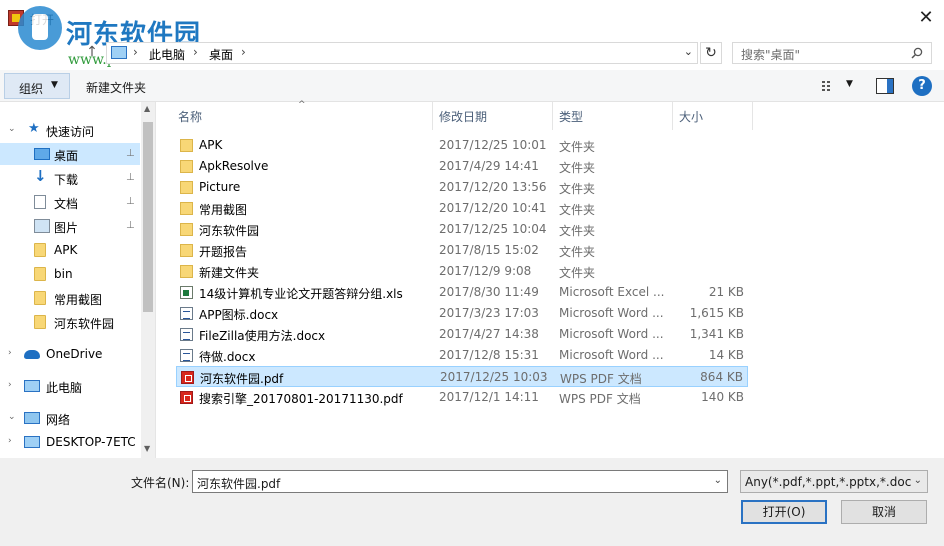 The image size is (944, 546). I want to click on desktop-icon, so click(42, 154).